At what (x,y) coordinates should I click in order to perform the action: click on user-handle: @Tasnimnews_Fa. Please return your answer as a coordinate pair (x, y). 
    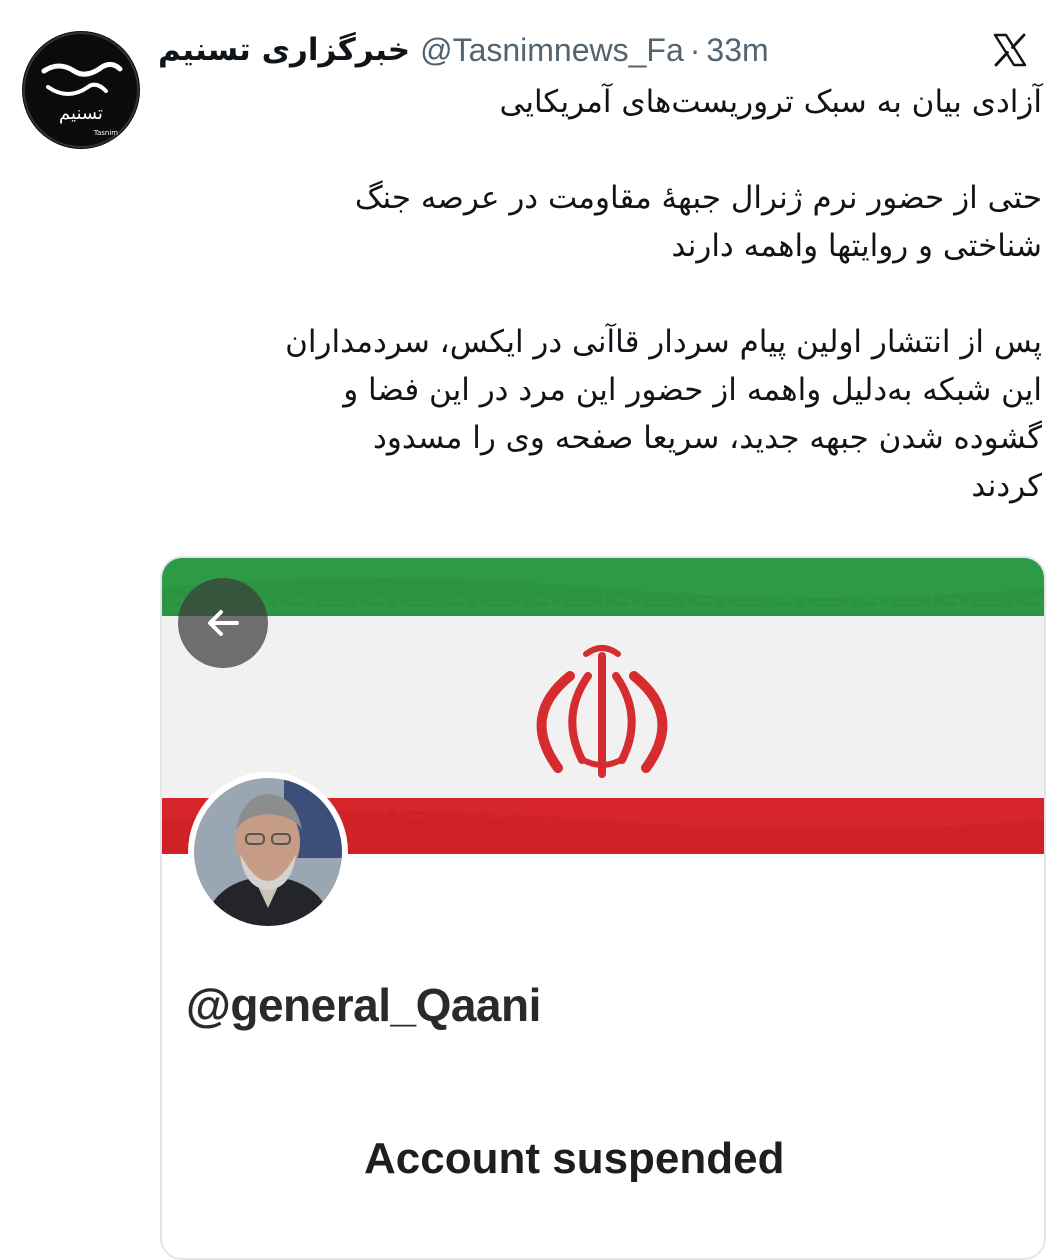
    Looking at the image, I should click on (552, 50).